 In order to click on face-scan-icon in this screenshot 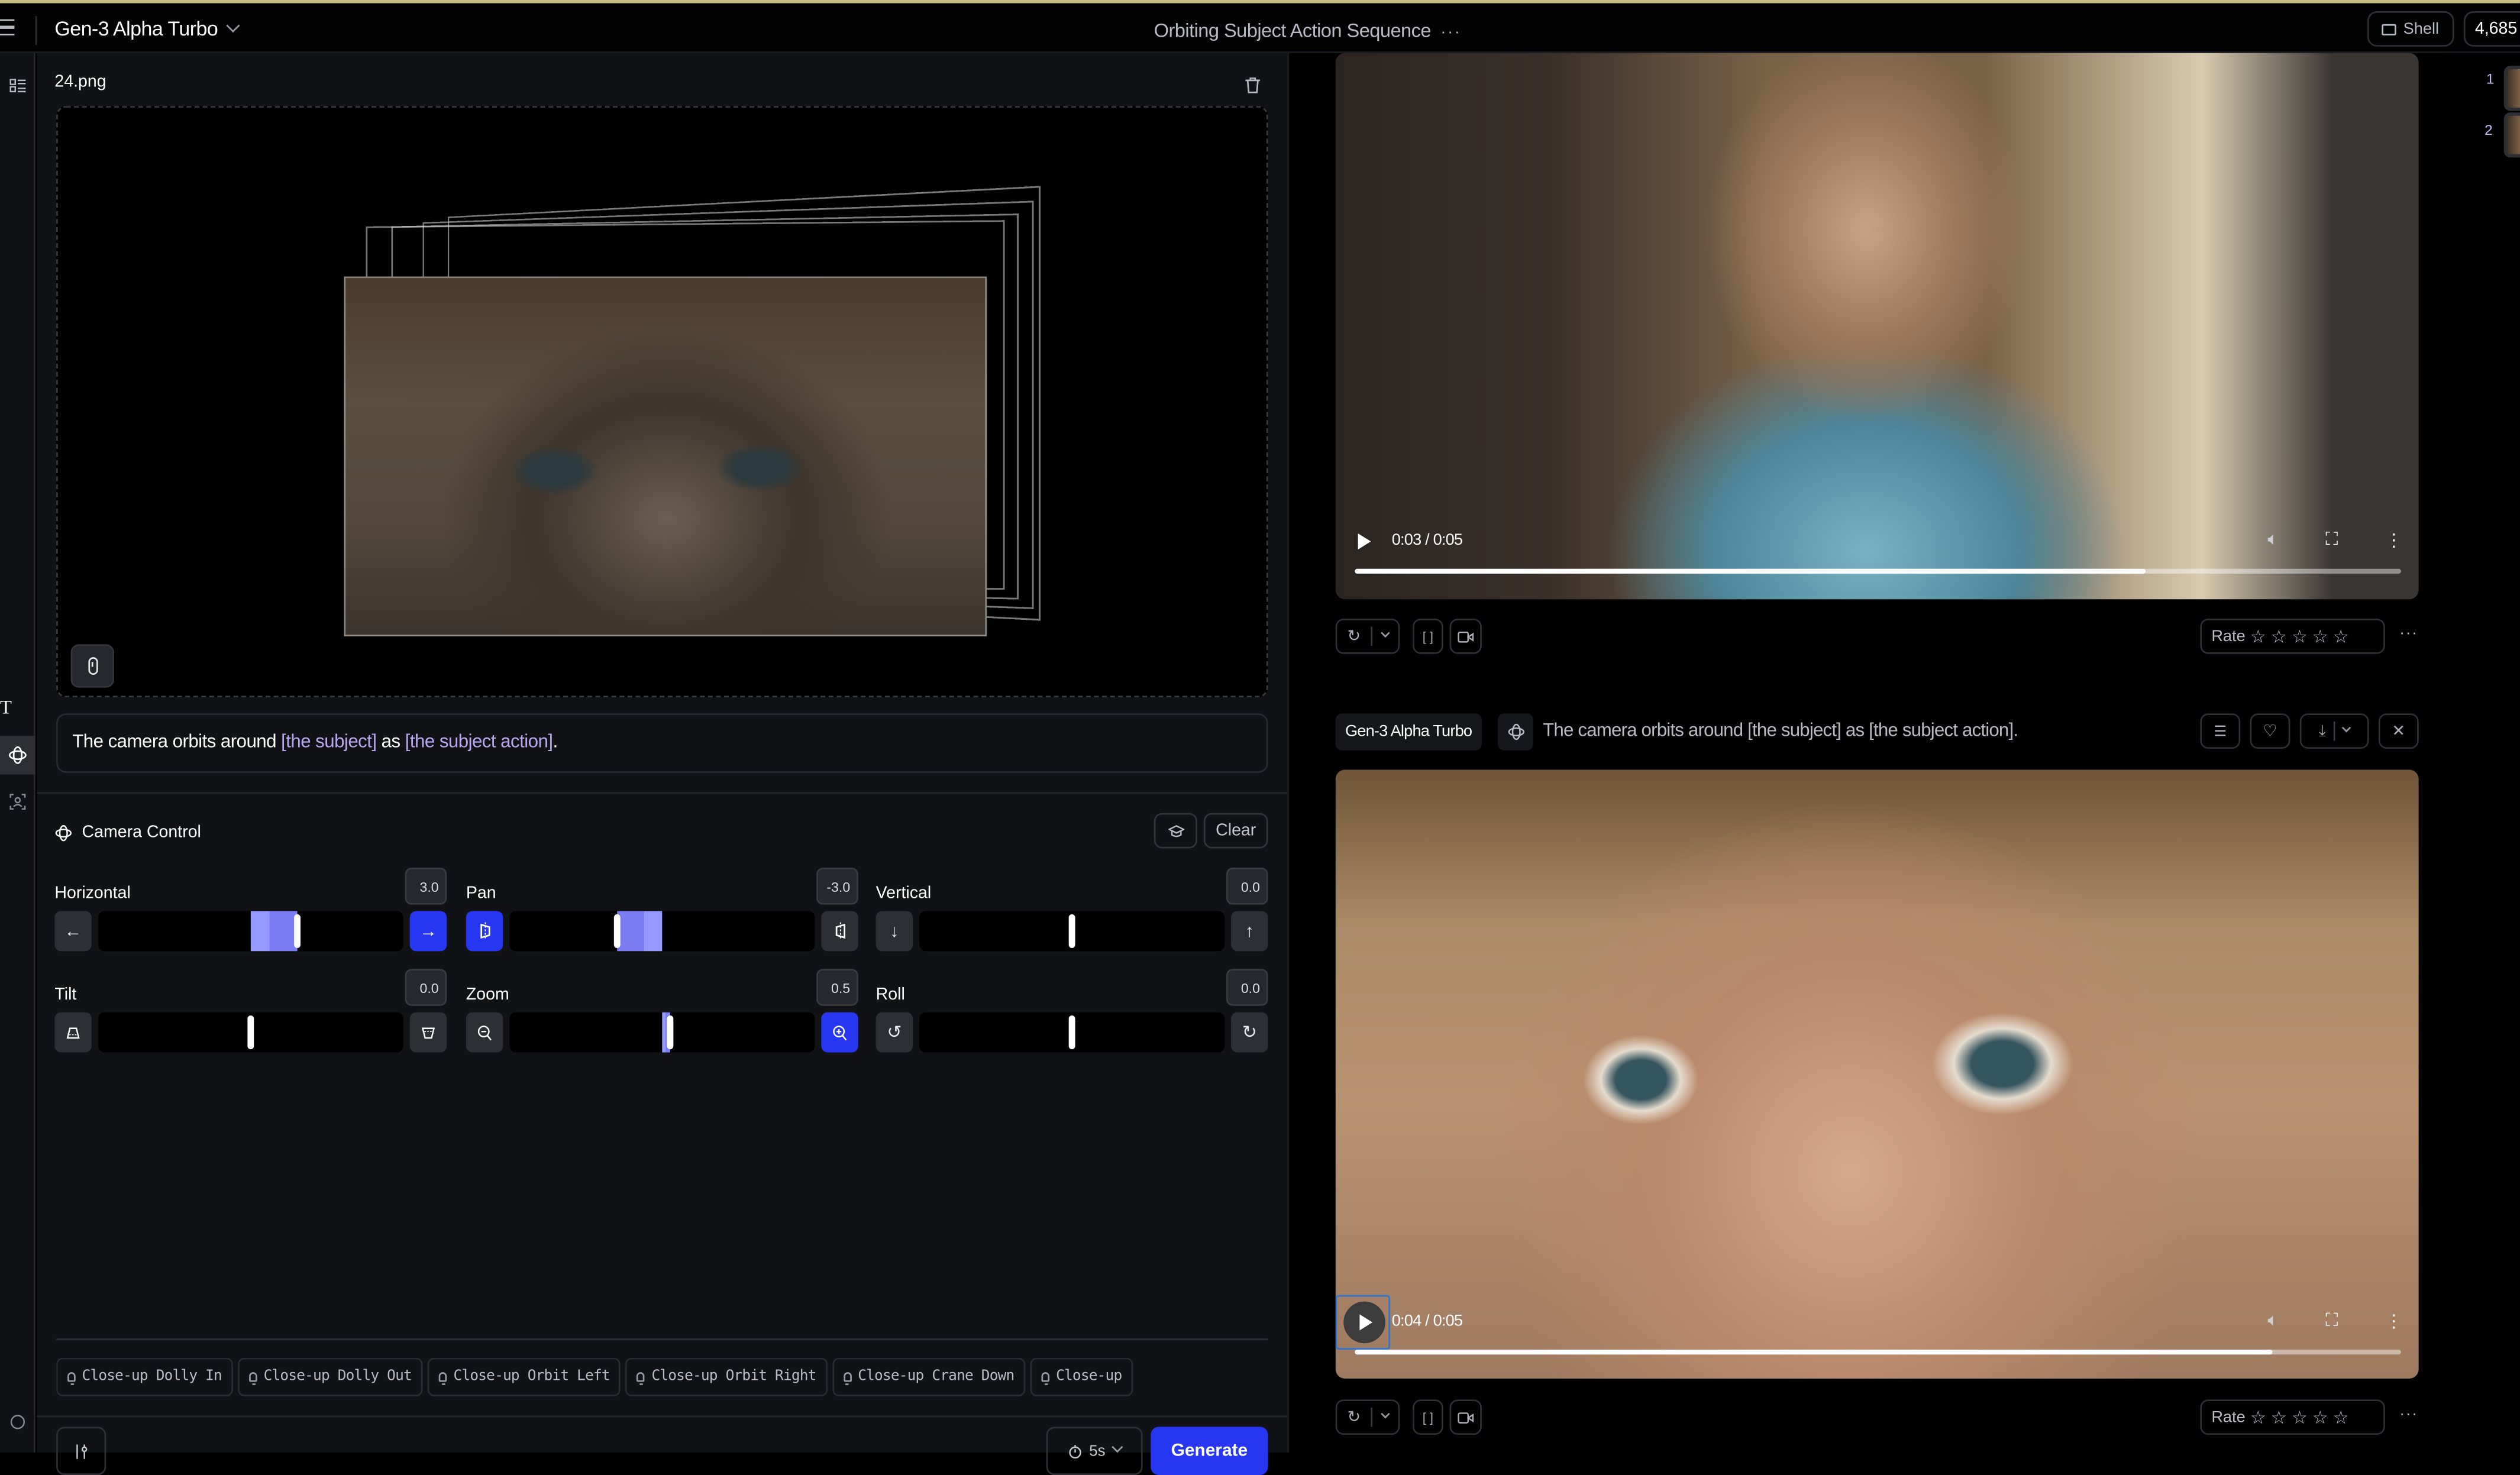, I will do `click(17, 802)`.